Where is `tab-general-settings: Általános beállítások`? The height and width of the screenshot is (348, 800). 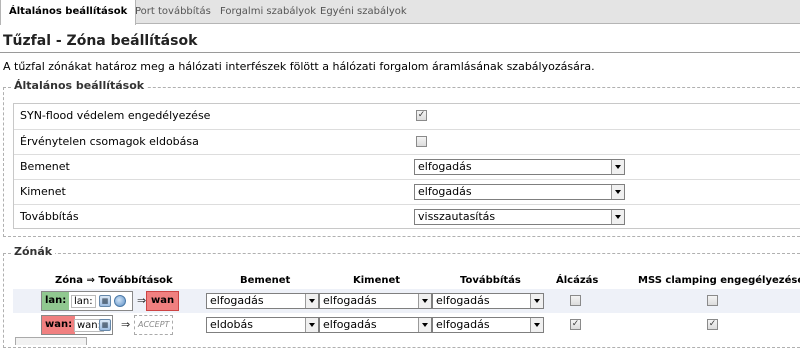 tab-general-settings: Általános beállítások is located at coordinates (68, 12).